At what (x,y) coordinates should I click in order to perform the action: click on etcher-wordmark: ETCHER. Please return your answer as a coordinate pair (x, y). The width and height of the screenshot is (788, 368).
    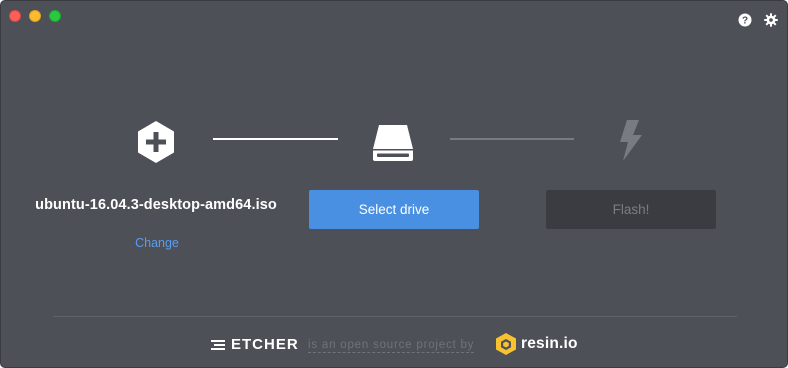
    Looking at the image, I should click on (265, 344).